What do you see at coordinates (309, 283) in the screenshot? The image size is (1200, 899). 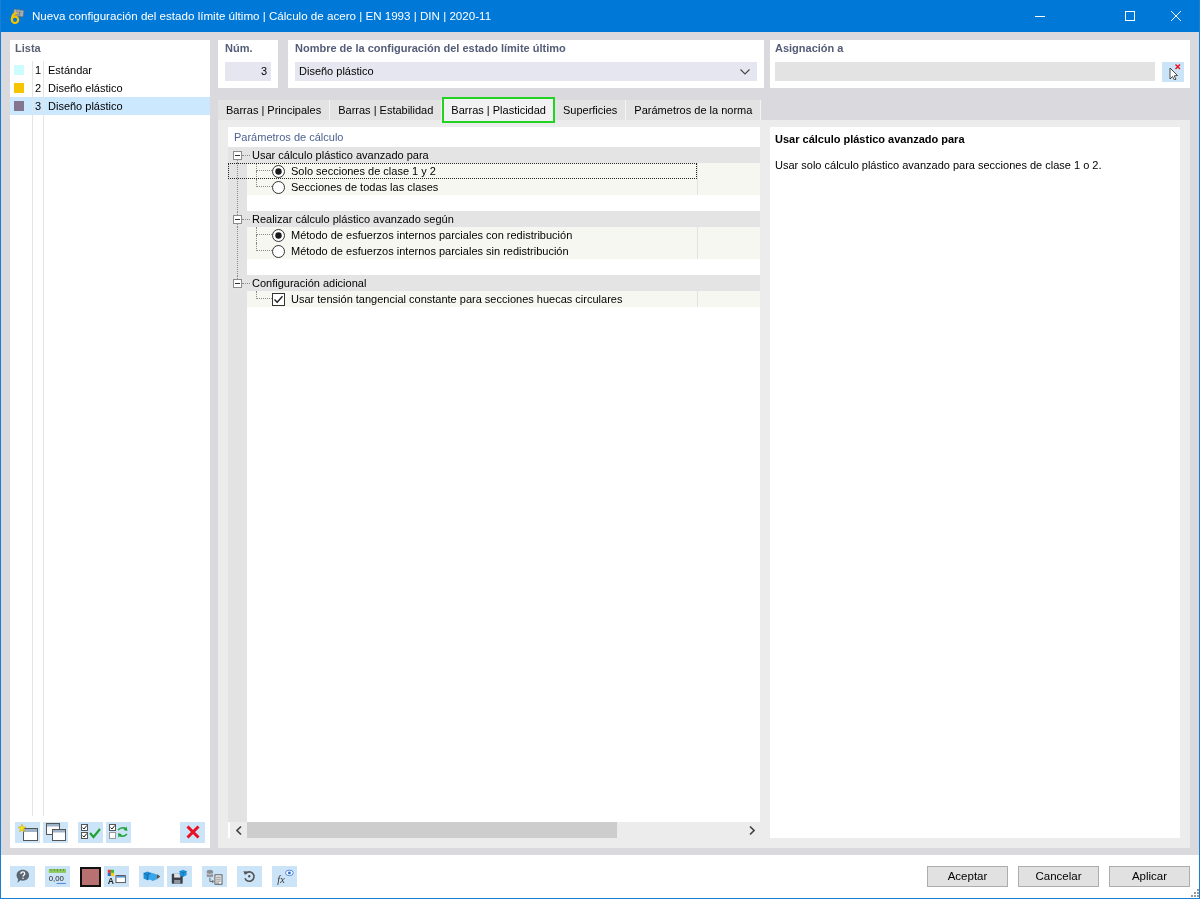 I see `group-label: Configuración adicional` at bounding box center [309, 283].